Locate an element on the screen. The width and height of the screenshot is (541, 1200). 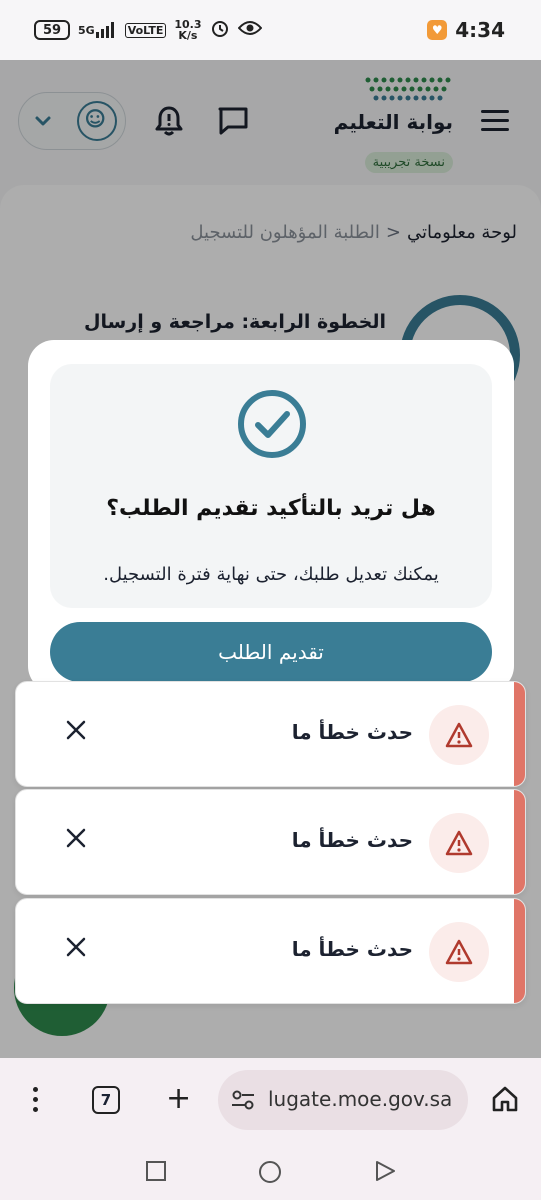
site-settings-icon is located at coordinates (243, 1100).